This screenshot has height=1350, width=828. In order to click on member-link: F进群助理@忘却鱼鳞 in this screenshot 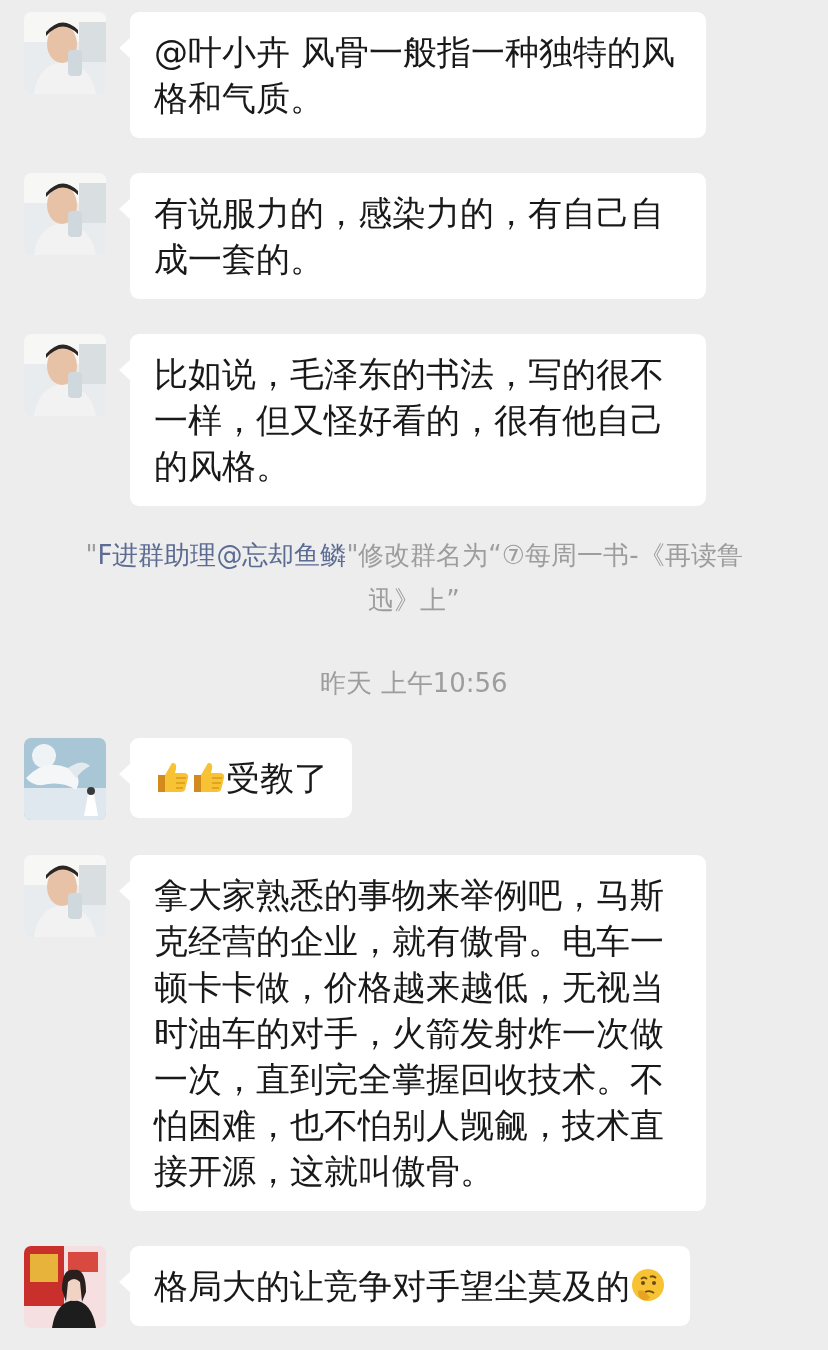, I will do `click(222, 555)`.